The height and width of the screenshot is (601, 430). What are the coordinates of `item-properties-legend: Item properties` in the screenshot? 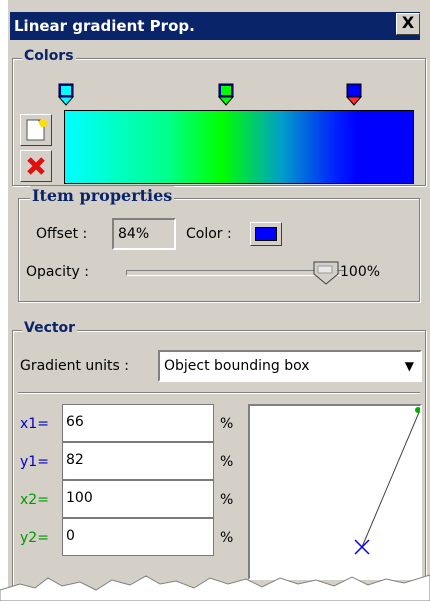 It's located at (102, 195).